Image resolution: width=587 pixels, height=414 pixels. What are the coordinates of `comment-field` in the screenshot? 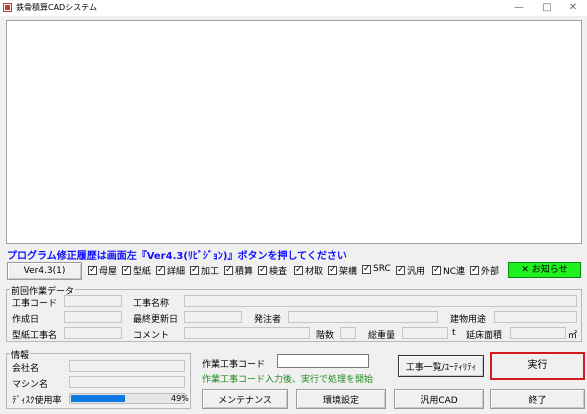 It's located at (247, 333).